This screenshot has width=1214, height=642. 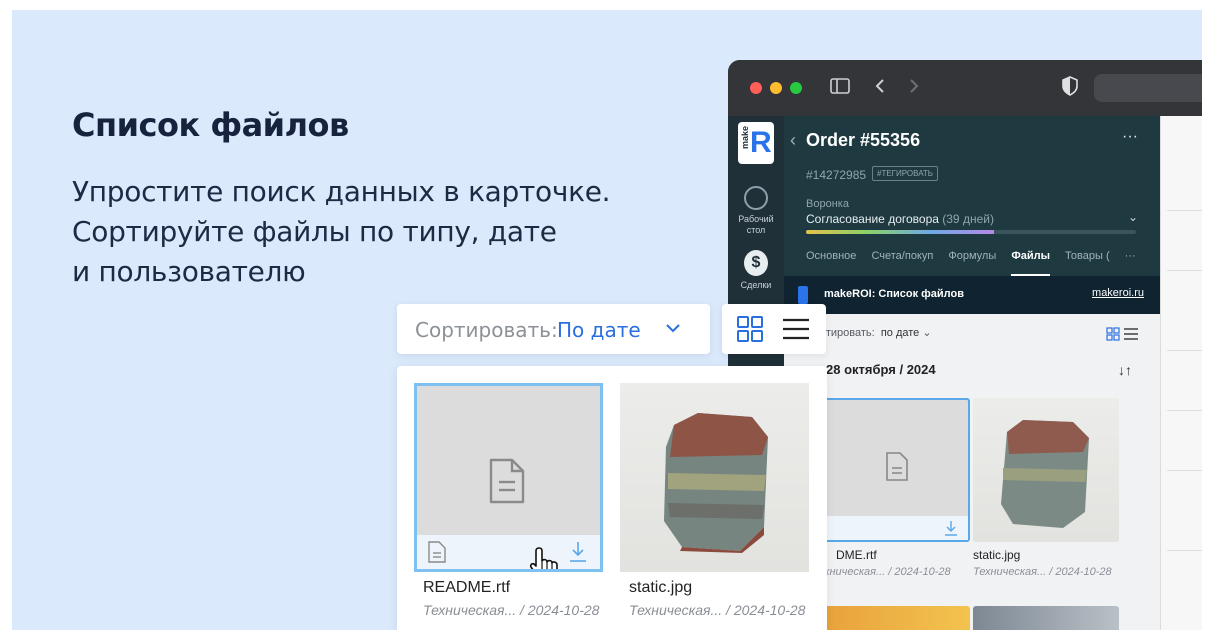 I want to click on grid-view-icon, so click(x=1113, y=334).